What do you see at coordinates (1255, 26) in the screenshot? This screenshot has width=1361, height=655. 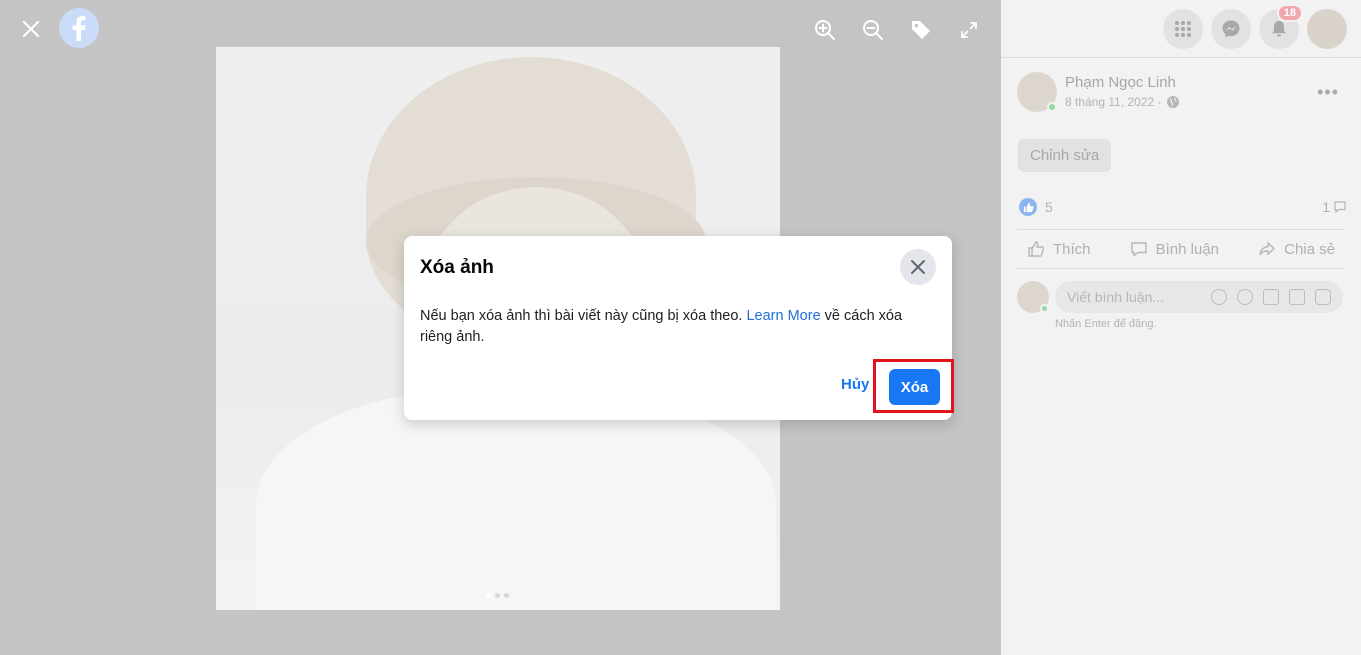 I see `top-nav: 18` at bounding box center [1255, 26].